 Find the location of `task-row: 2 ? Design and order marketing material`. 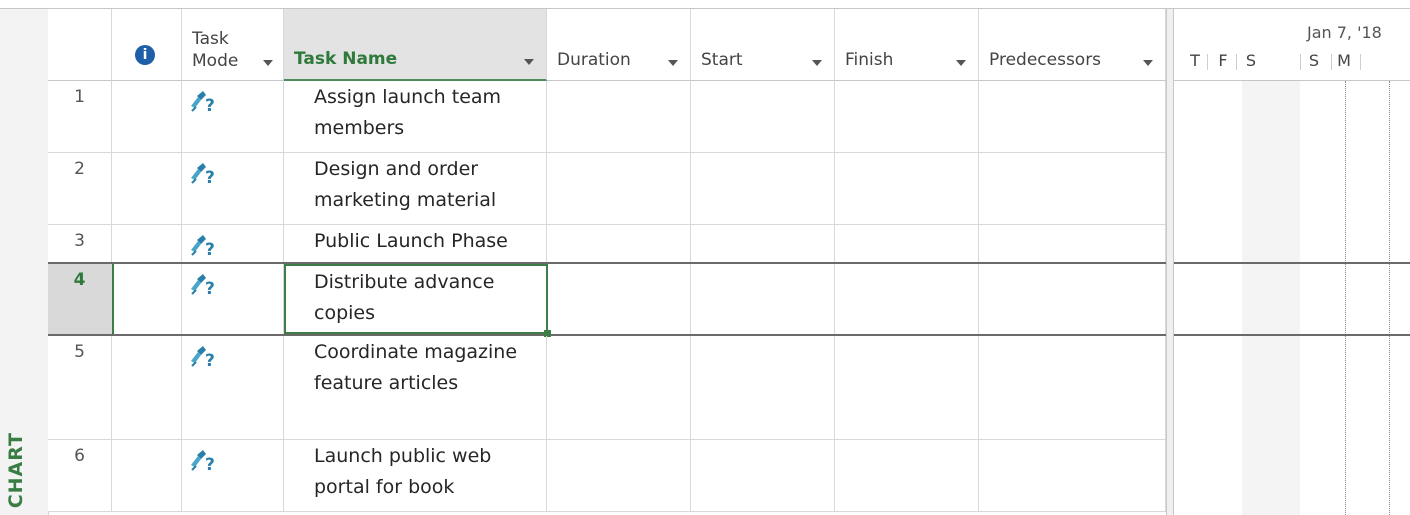

task-row: 2 ? Design and order marketing material is located at coordinates (607, 189).